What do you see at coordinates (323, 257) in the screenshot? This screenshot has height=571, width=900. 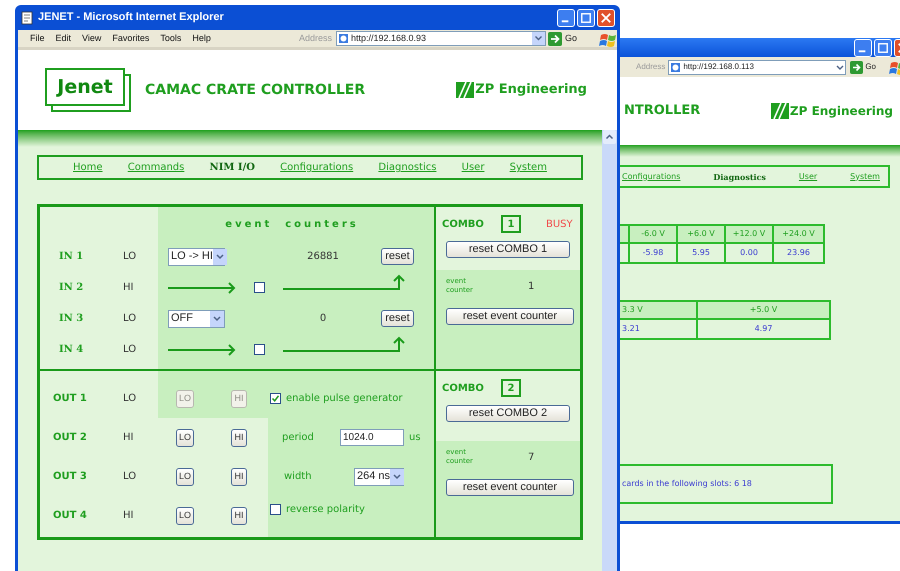 I see `counter-value: 26881` at bounding box center [323, 257].